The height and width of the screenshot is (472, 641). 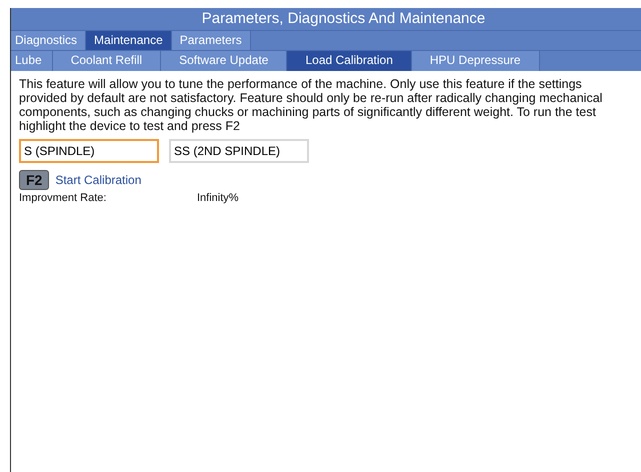 I want to click on result-value: Infinity%, so click(x=218, y=198).